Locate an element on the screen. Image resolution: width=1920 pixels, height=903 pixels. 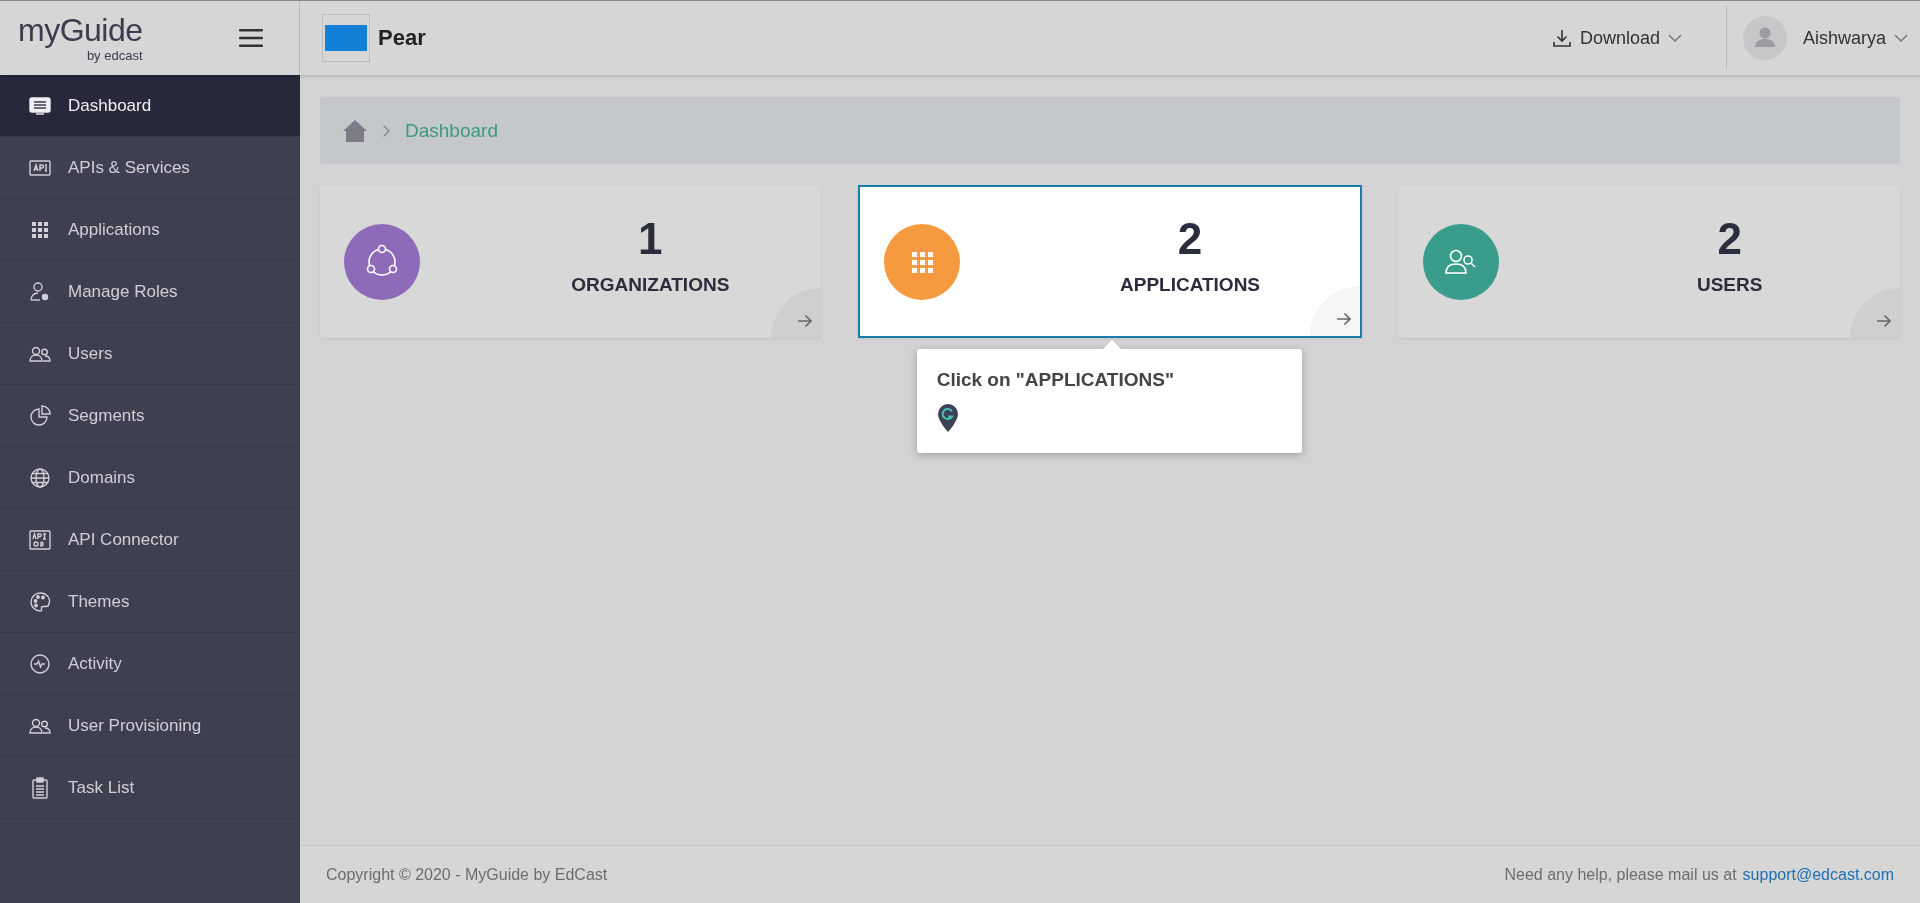
logo-tagline: by edcast is located at coordinates (114, 55).